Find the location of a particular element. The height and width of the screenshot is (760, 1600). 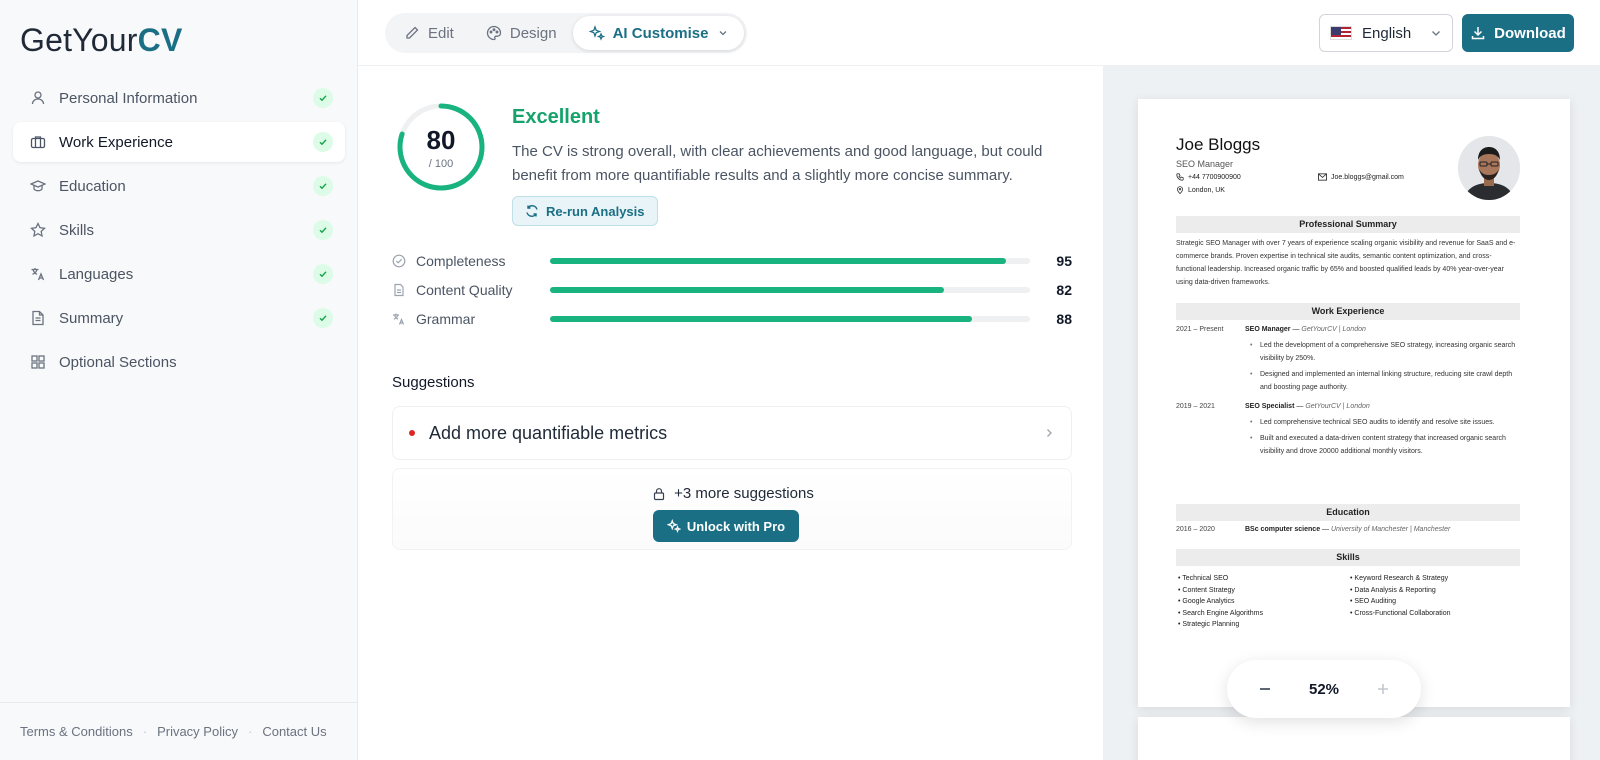

cv-skill: Search Engine Algorithms is located at coordinates (1220, 614).